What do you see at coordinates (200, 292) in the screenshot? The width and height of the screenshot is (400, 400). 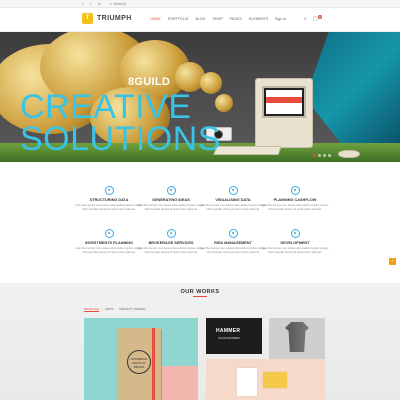 I see `works-title: OUR WORKS` at bounding box center [200, 292].